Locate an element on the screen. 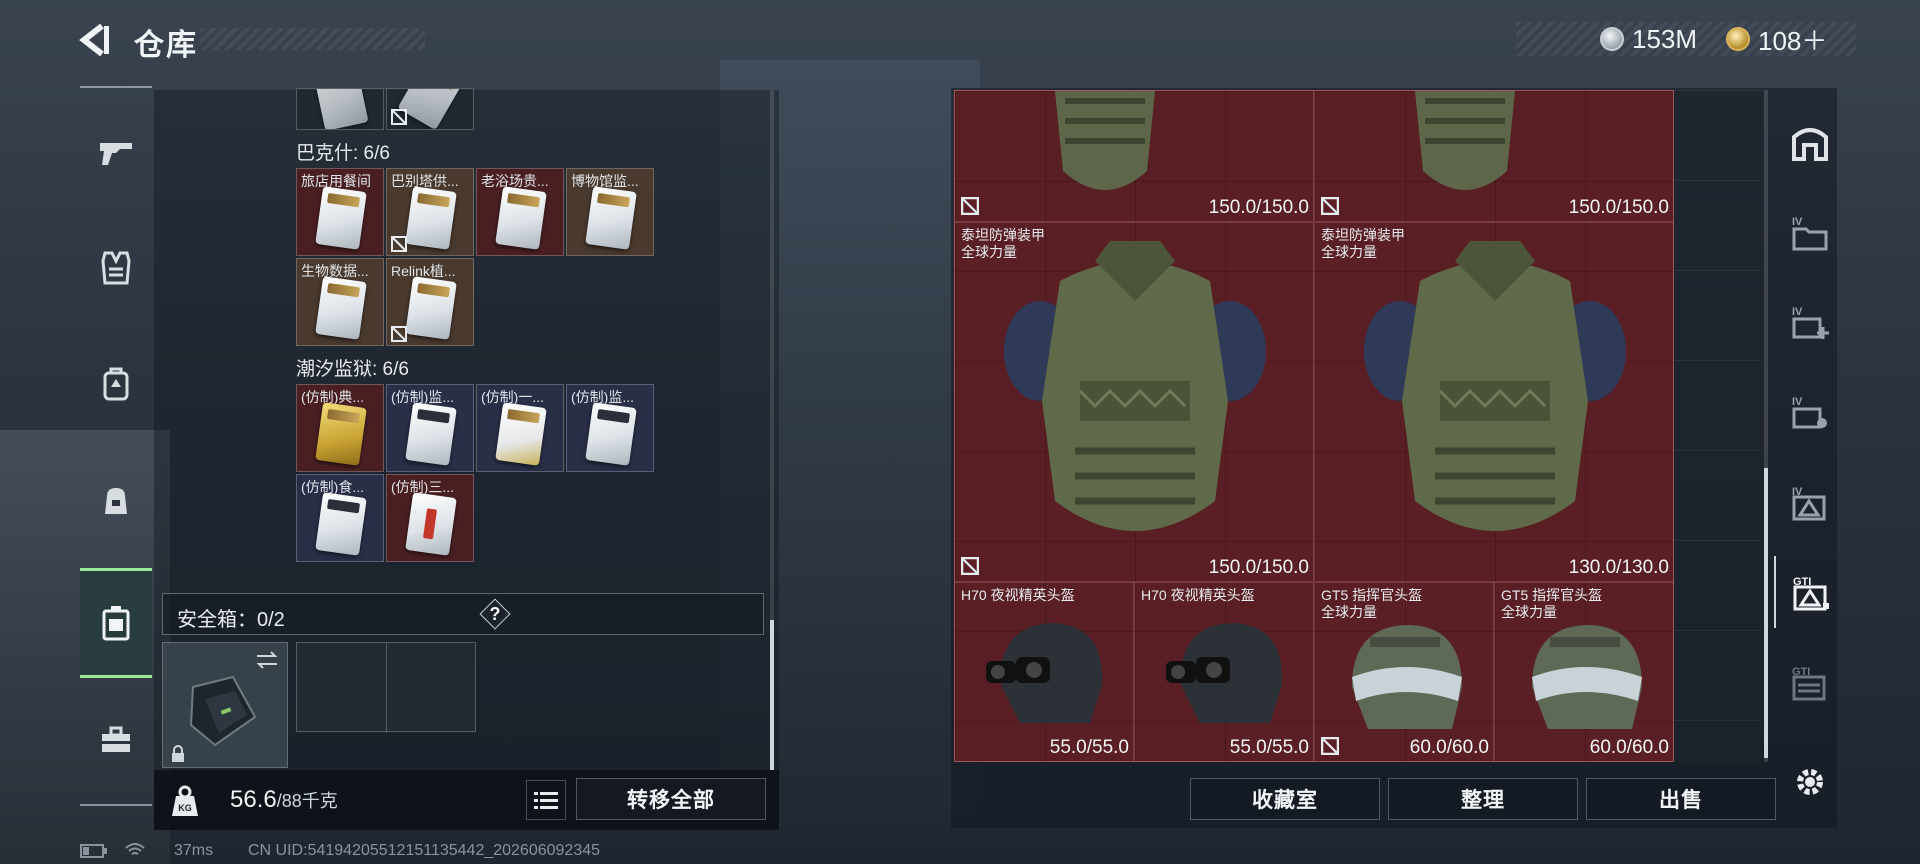  container-rack-icon: GTI is located at coordinates (1809, 683).